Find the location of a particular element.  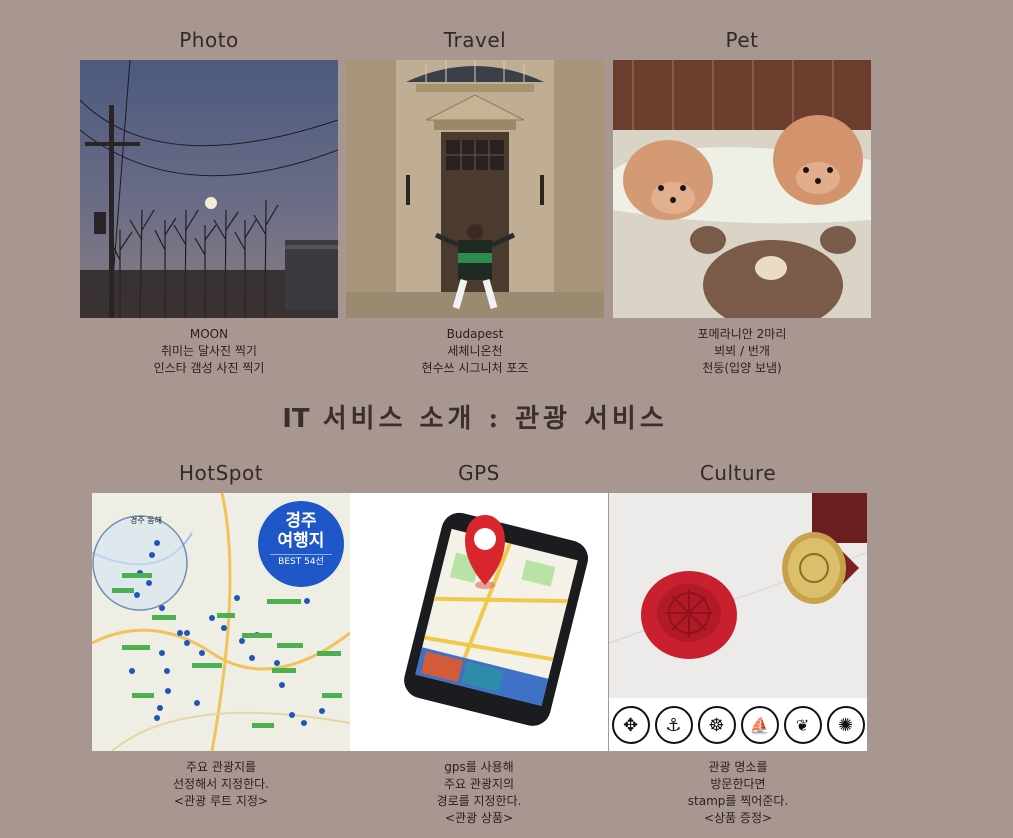

photo-caption: MOON 취미는 달사진 찍기 인스타 갬성 사진 찍기 is located at coordinates (209, 351).